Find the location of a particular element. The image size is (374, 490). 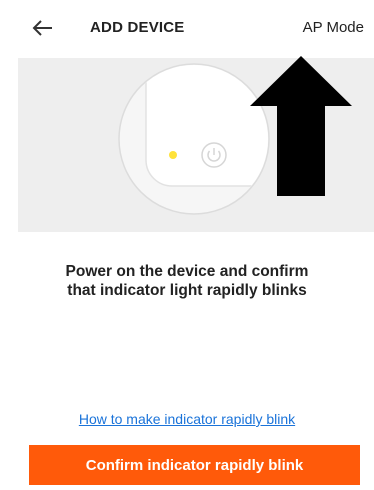

arrow-left-icon is located at coordinates (42, 28).